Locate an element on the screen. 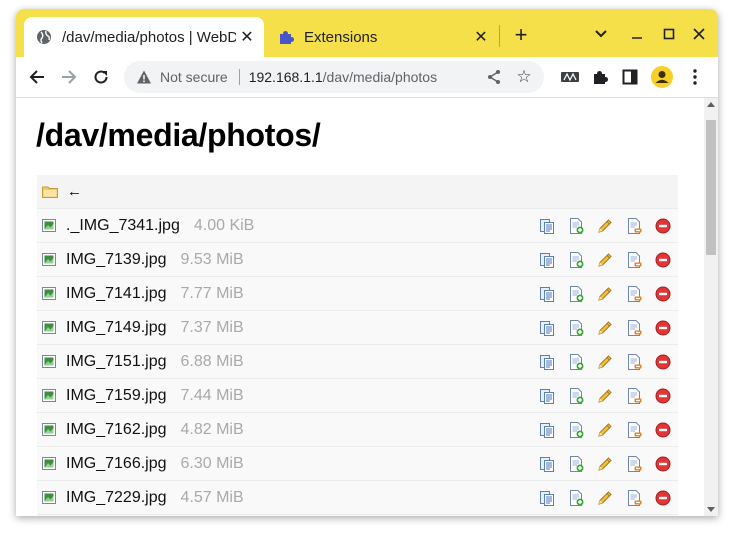  file-row: IMG_7229.jpg 4.57 MiB is located at coordinates (357, 497).